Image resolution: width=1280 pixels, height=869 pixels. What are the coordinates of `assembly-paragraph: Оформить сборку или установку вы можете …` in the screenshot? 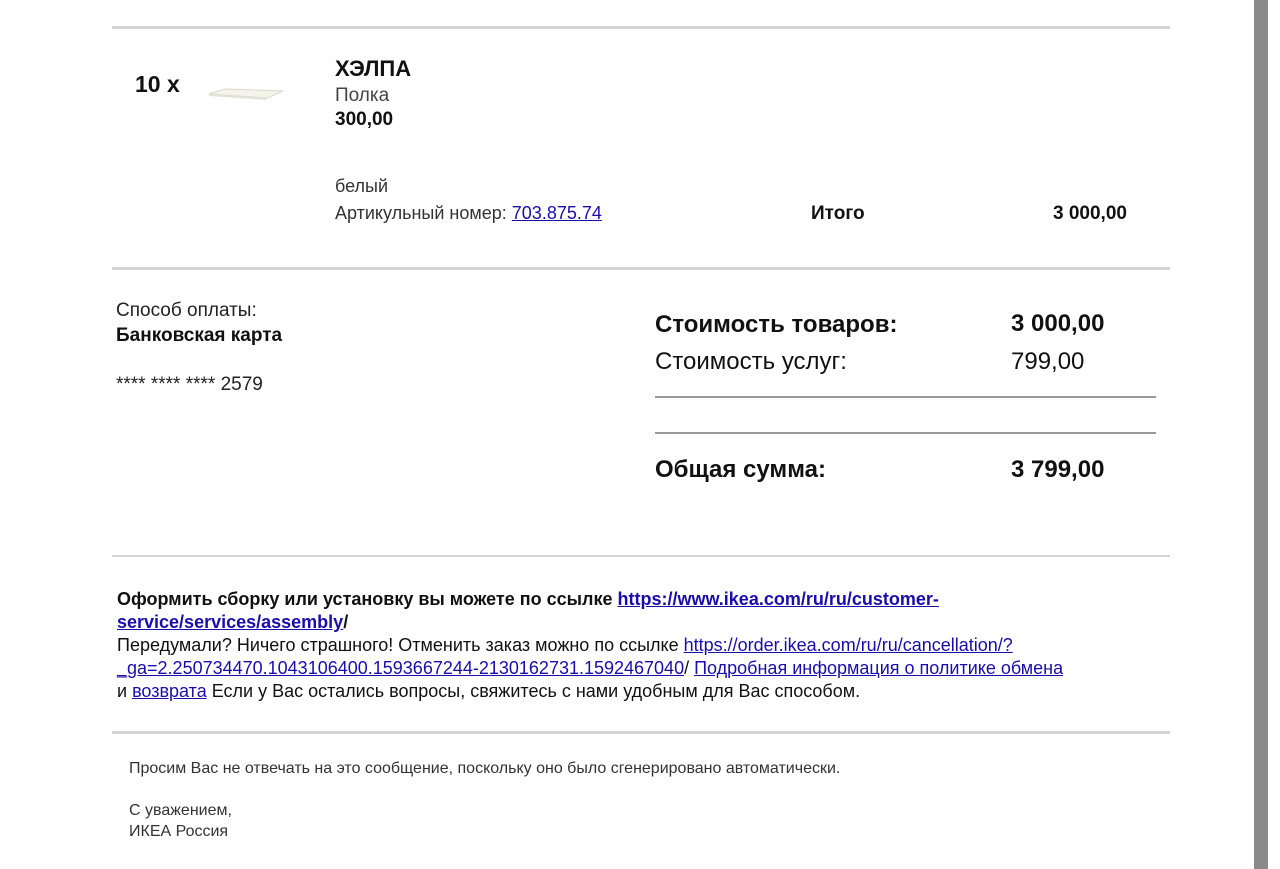 It's located at (647, 611).